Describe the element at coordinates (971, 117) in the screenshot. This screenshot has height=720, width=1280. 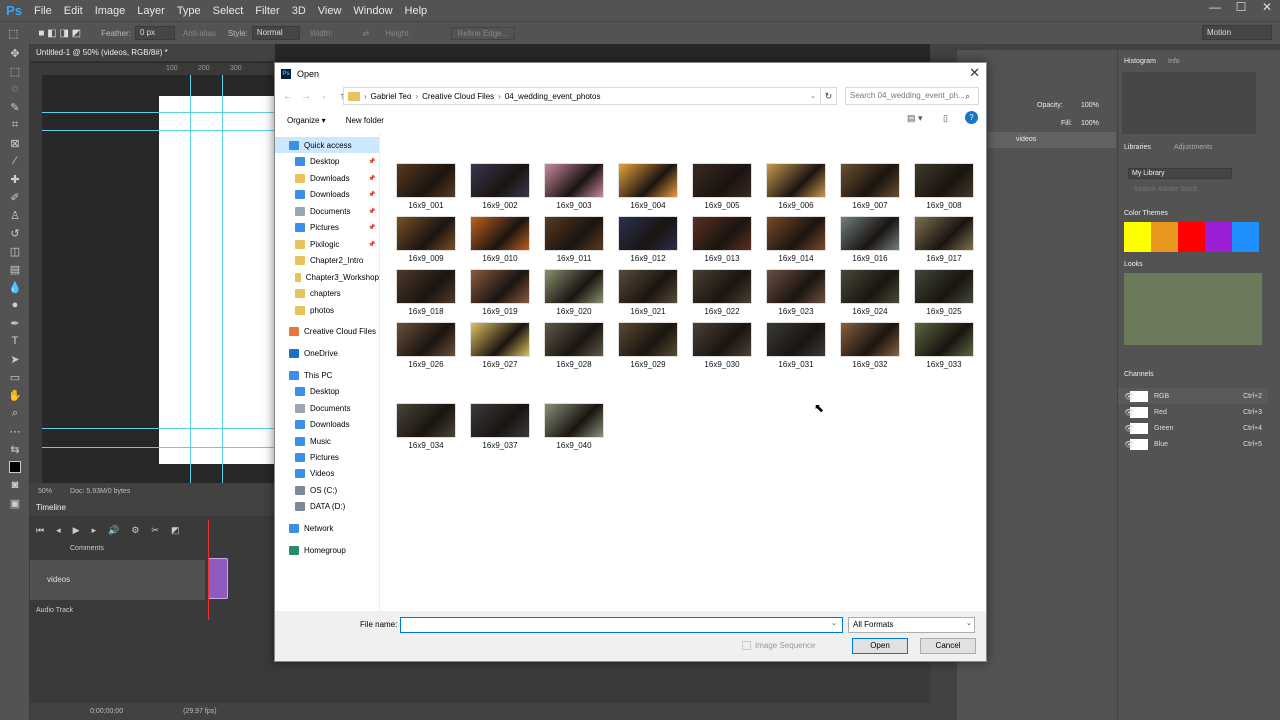
I see `help-icon: ?` at that location.